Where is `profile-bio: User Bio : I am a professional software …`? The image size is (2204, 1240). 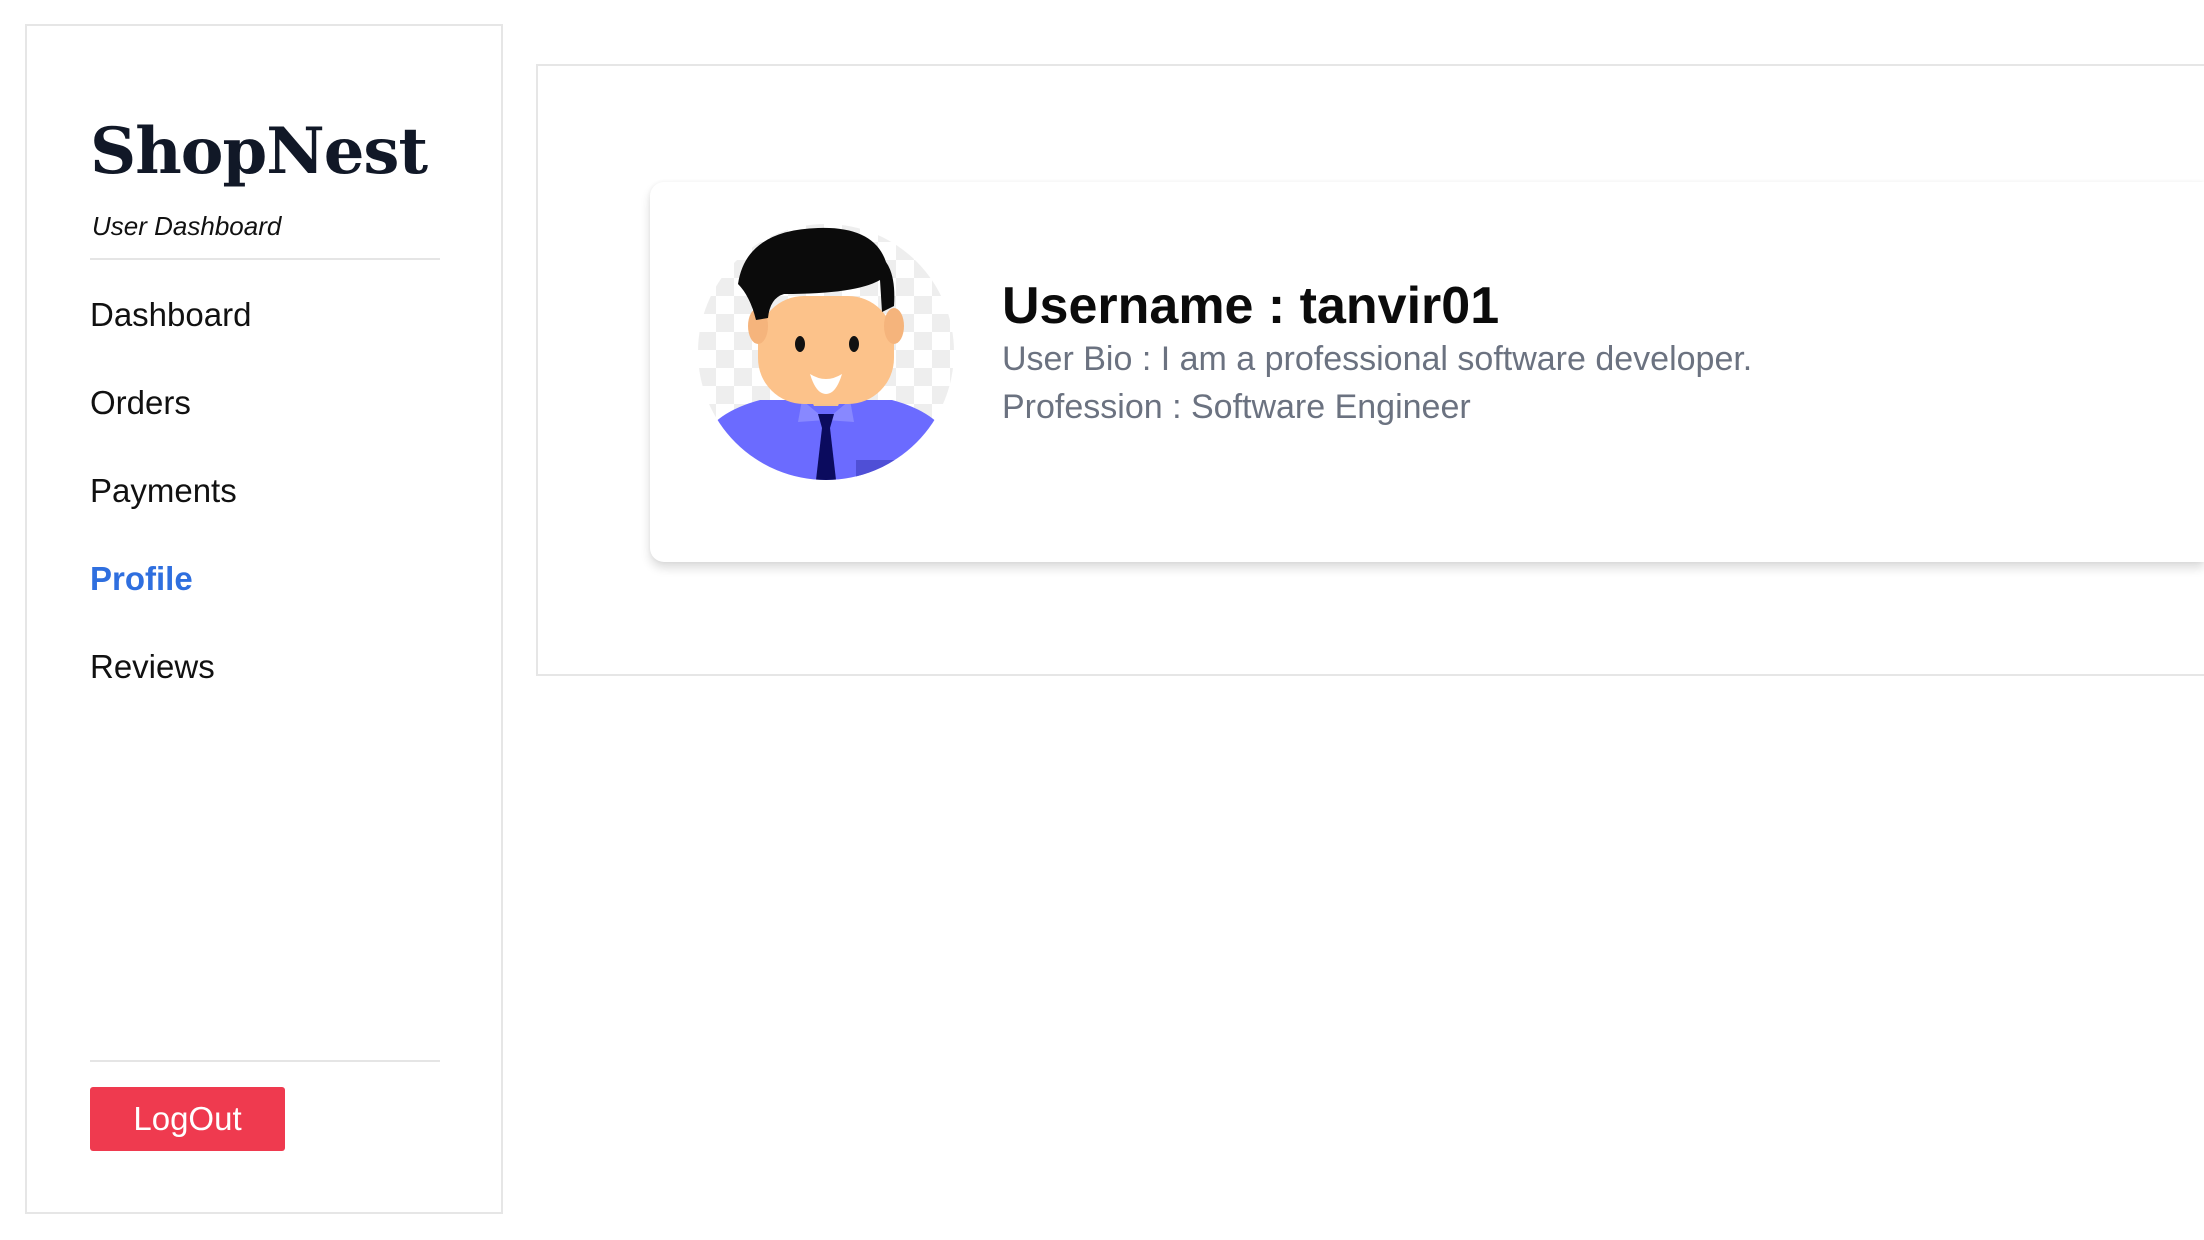
profile-bio: User Bio : I am a professional software … is located at coordinates (1377, 359).